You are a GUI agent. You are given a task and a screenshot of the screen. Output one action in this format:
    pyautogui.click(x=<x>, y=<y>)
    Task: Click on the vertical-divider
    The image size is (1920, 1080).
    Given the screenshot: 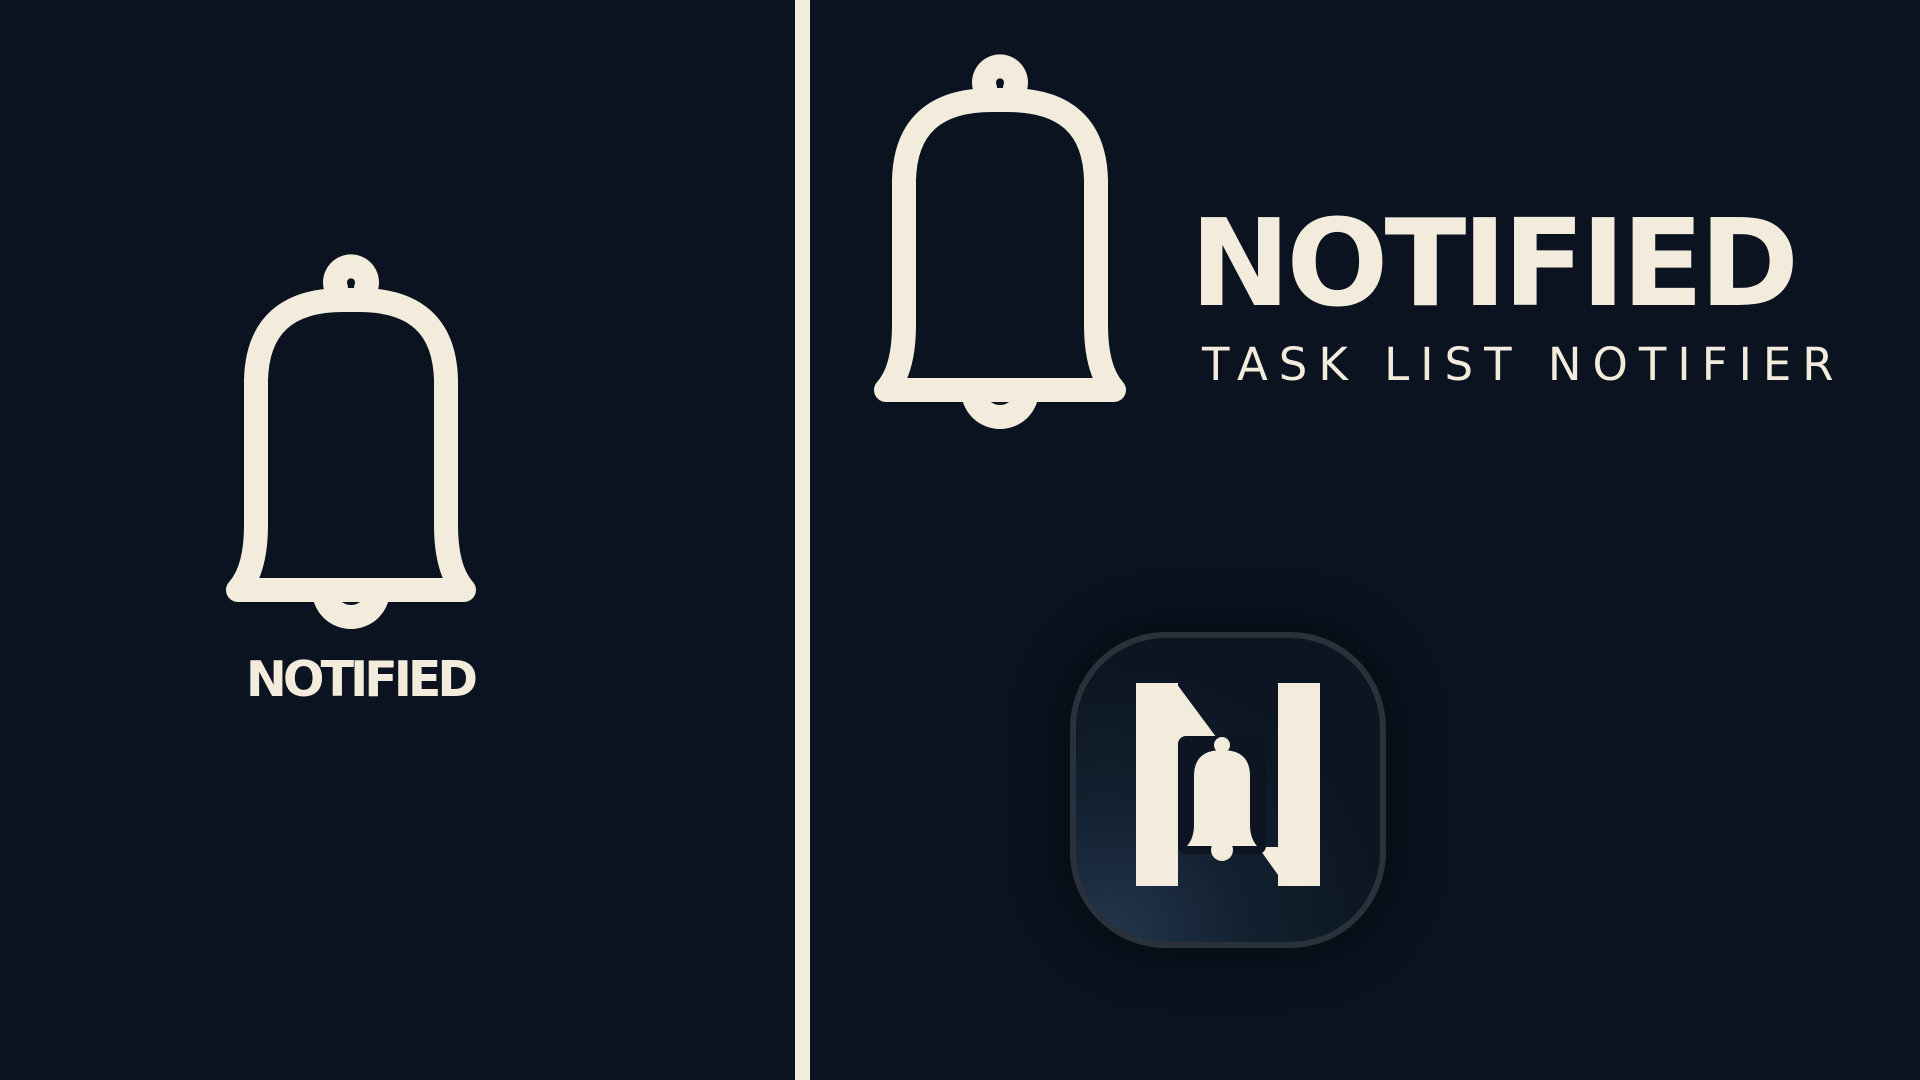 What is the action you would take?
    pyautogui.click(x=802, y=540)
    